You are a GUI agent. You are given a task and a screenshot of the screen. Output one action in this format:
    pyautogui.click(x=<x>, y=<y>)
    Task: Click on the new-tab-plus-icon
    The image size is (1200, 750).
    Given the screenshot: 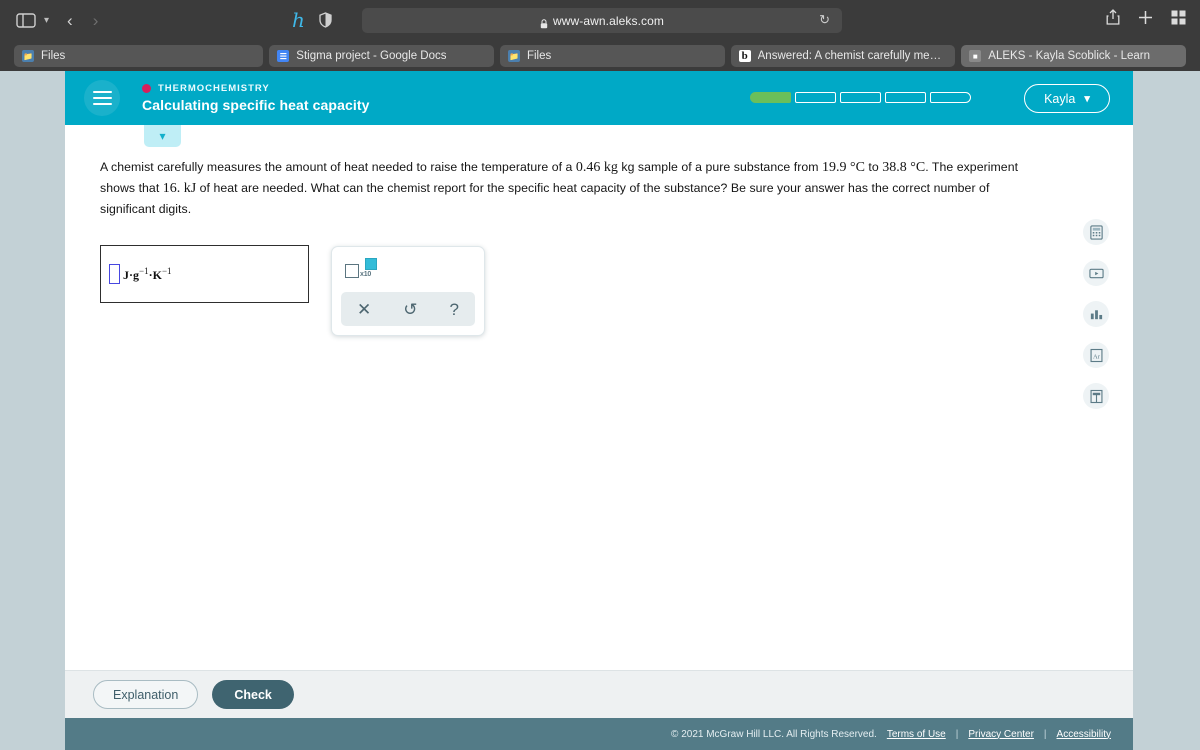 What is the action you would take?
    pyautogui.click(x=1145, y=20)
    